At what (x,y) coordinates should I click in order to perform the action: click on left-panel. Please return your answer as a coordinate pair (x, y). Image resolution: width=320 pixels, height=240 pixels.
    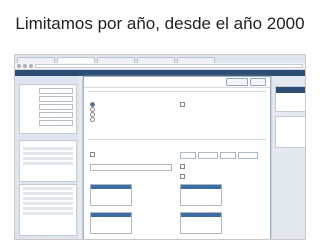
    Looking at the image, I should click on (47, 157).